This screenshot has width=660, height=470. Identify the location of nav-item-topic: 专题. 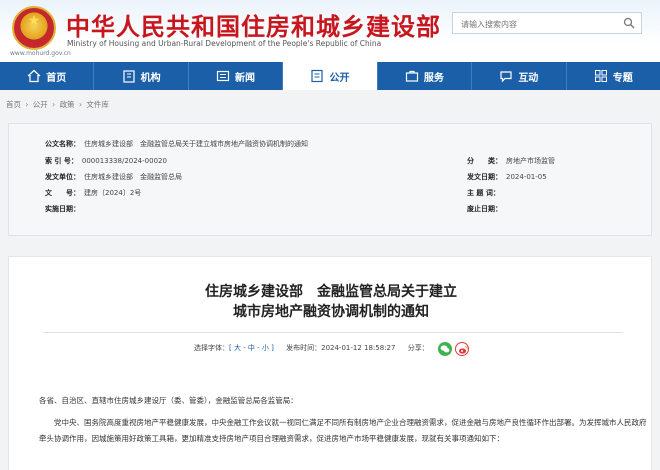
(613, 76).